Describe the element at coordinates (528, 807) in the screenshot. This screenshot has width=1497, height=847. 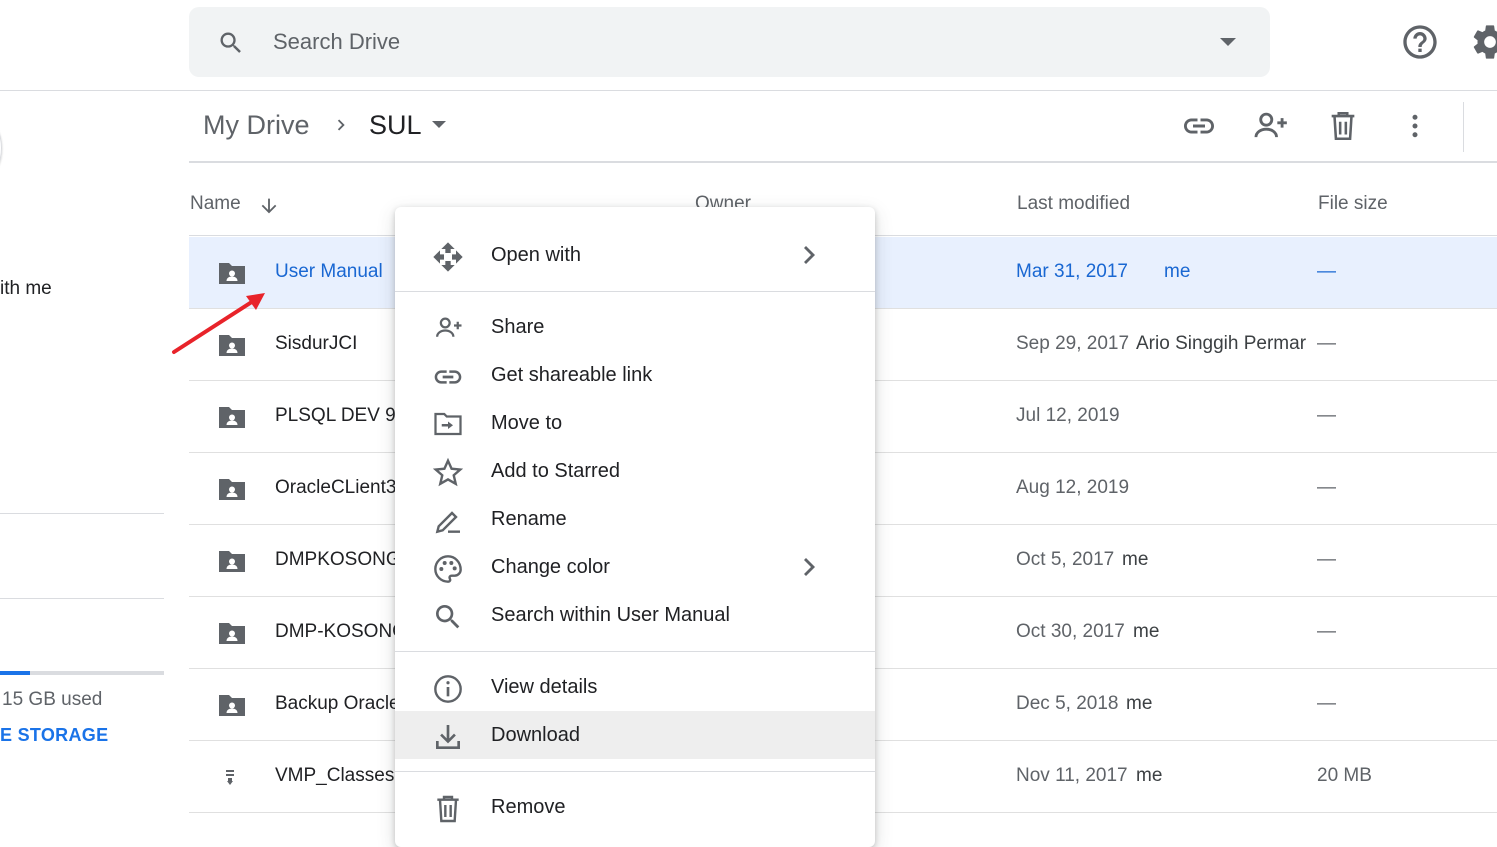
I see `menu-item-label: Remove` at that location.